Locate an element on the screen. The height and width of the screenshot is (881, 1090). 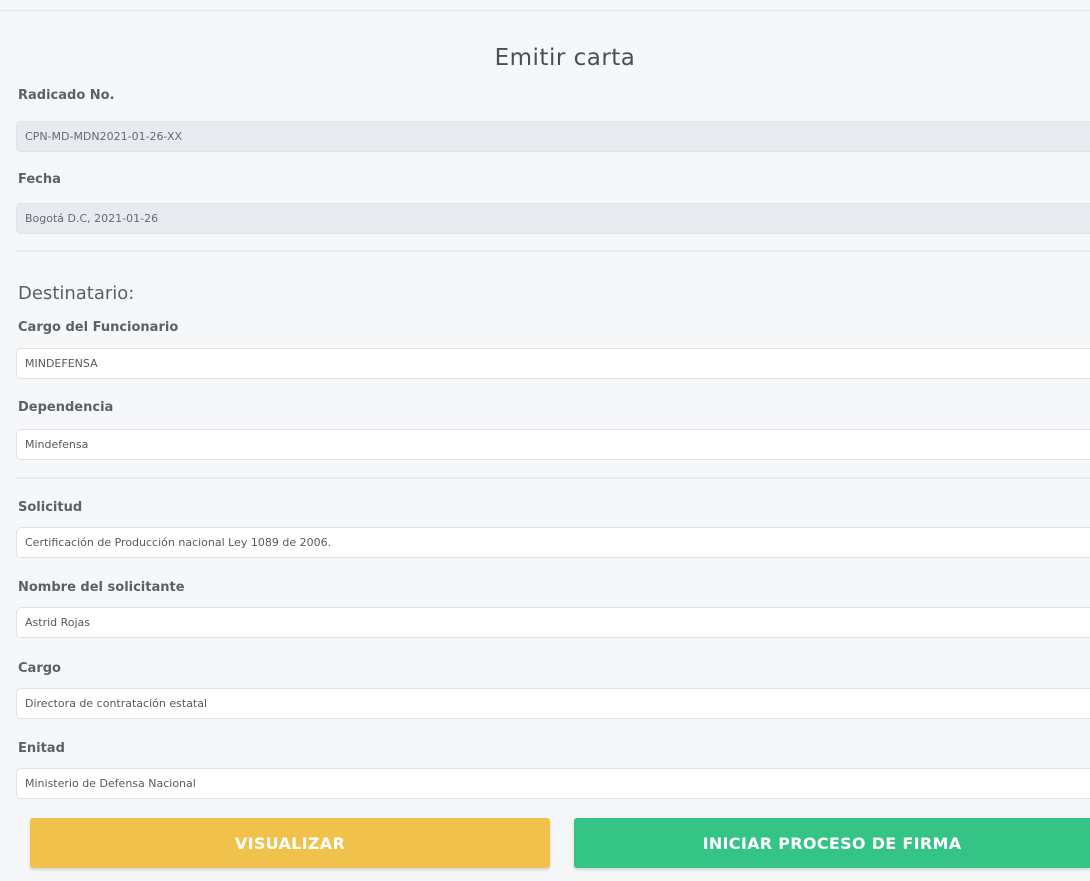
cargo-funcionario-field is located at coordinates (553, 363).